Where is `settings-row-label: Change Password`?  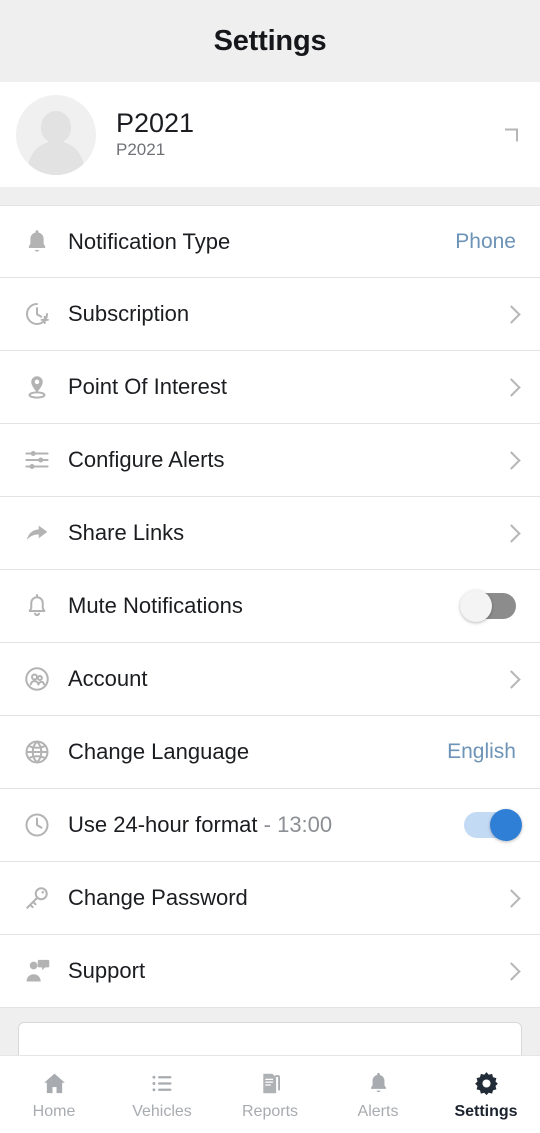 settings-row-label: Change Password is located at coordinates (158, 897).